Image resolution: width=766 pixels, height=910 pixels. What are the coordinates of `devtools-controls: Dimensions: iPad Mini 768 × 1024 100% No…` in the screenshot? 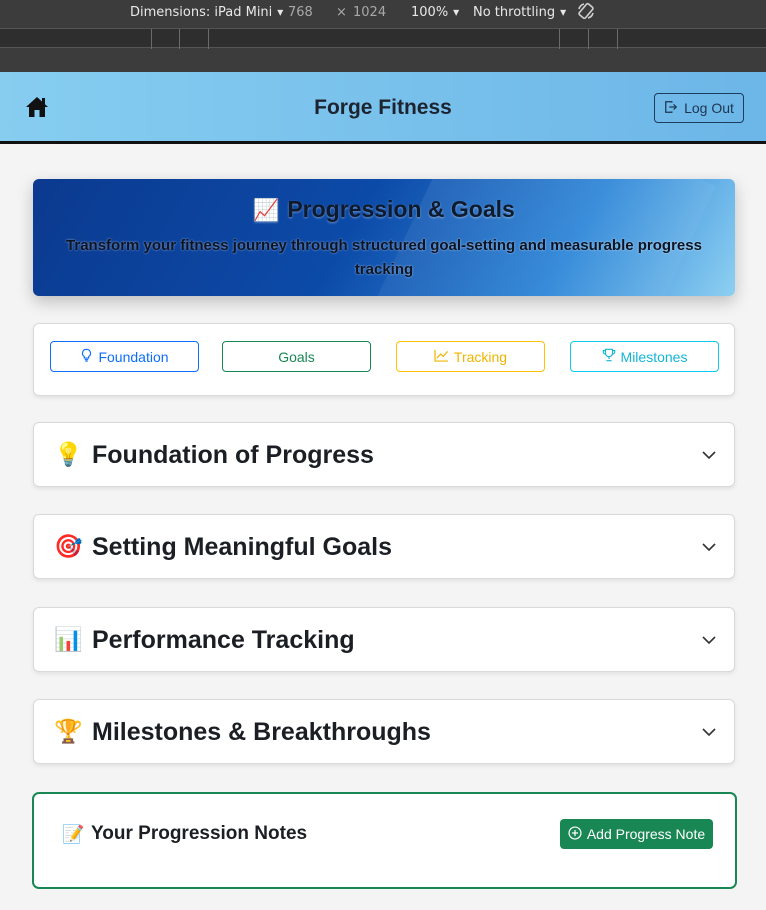 It's located at (383, 14).